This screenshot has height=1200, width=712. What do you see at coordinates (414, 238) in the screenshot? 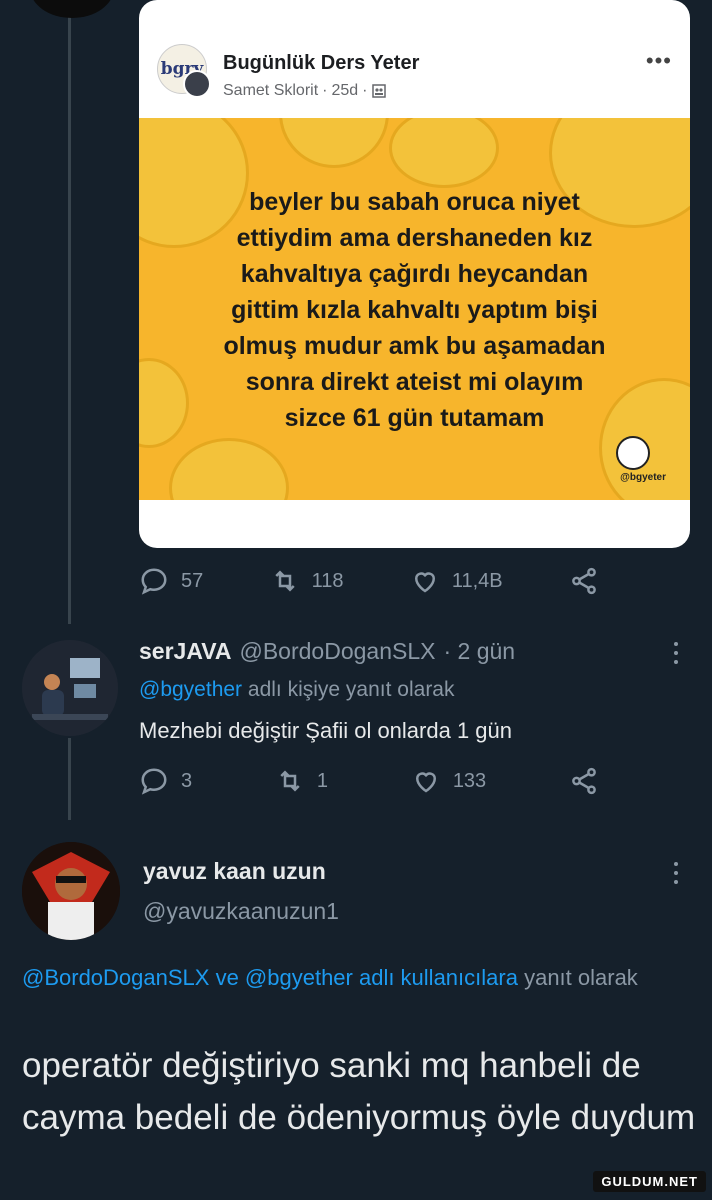
I see `meme-line: ettiydim ama dershaneden kız` at bounding box center [414, 238].